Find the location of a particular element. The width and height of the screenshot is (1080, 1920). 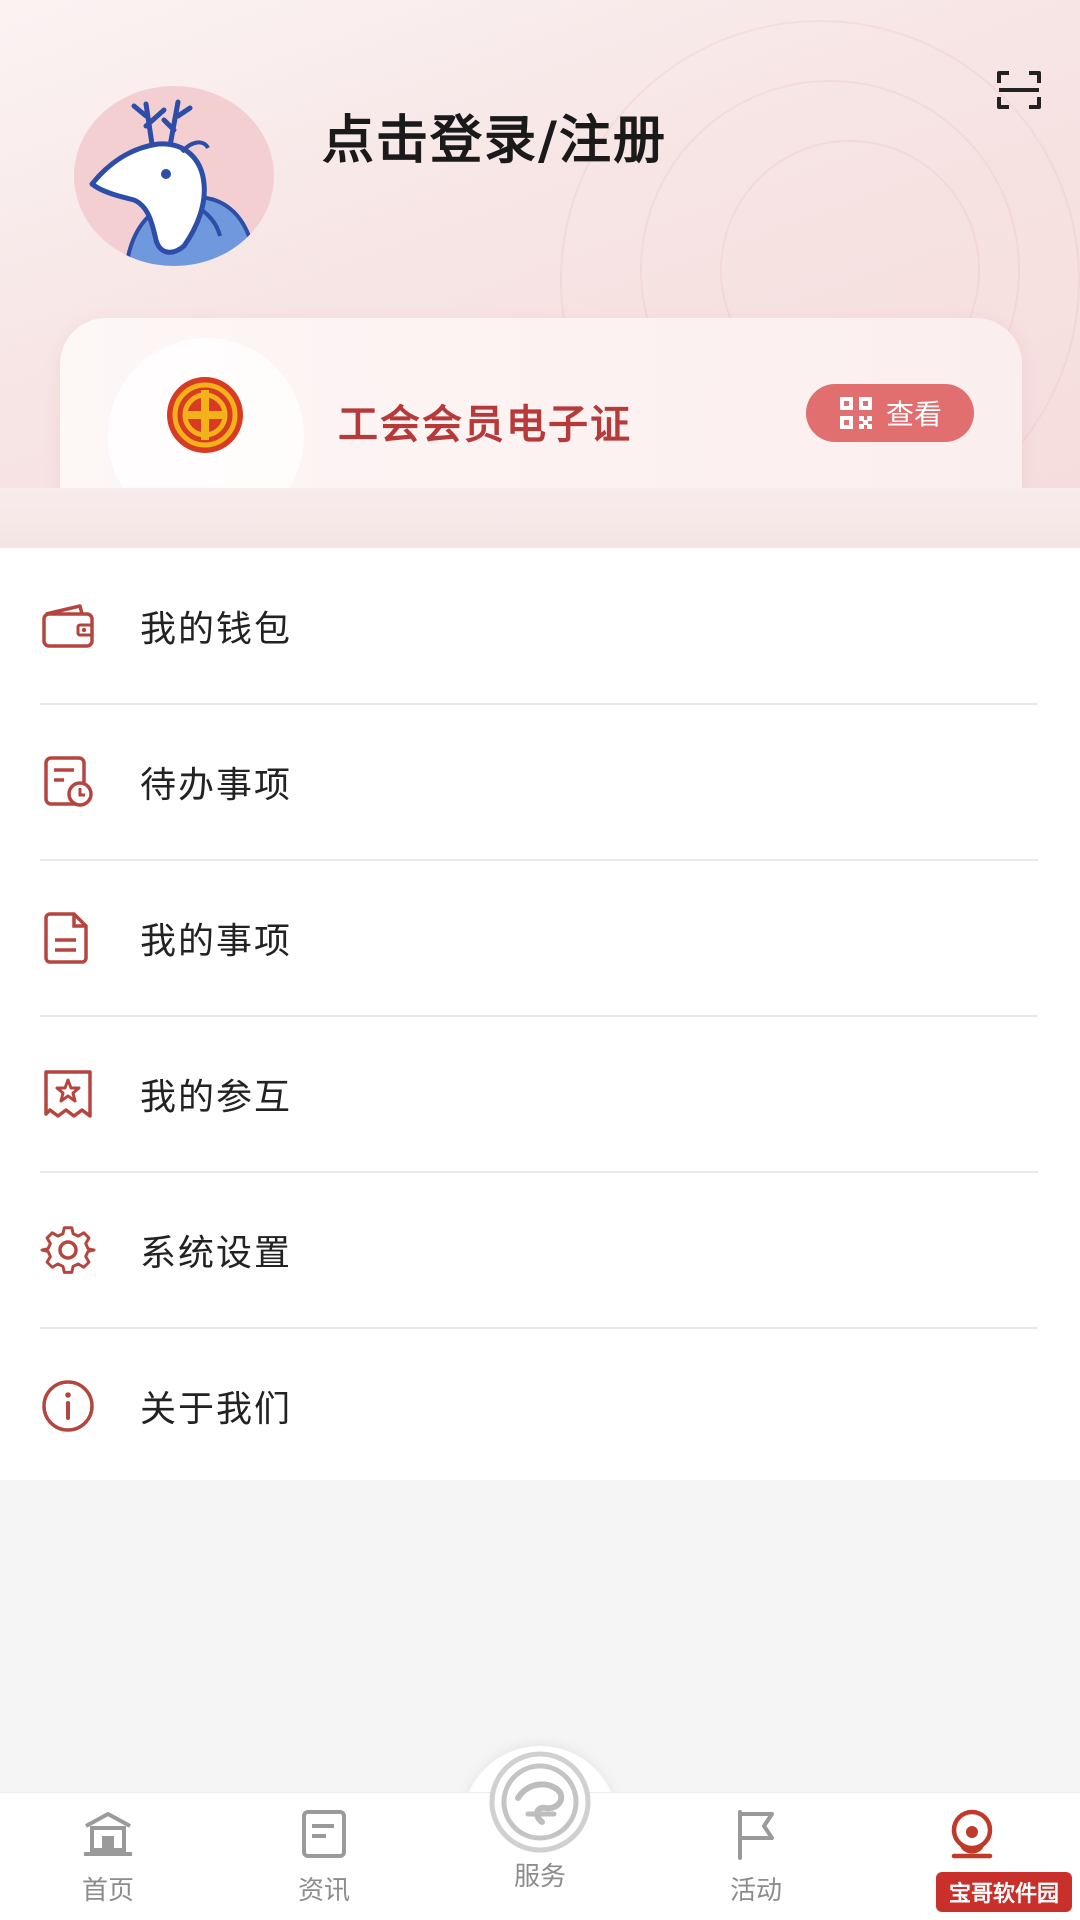

member-card: 工会会员电子证 查看 is located at coordinates (541, 404).